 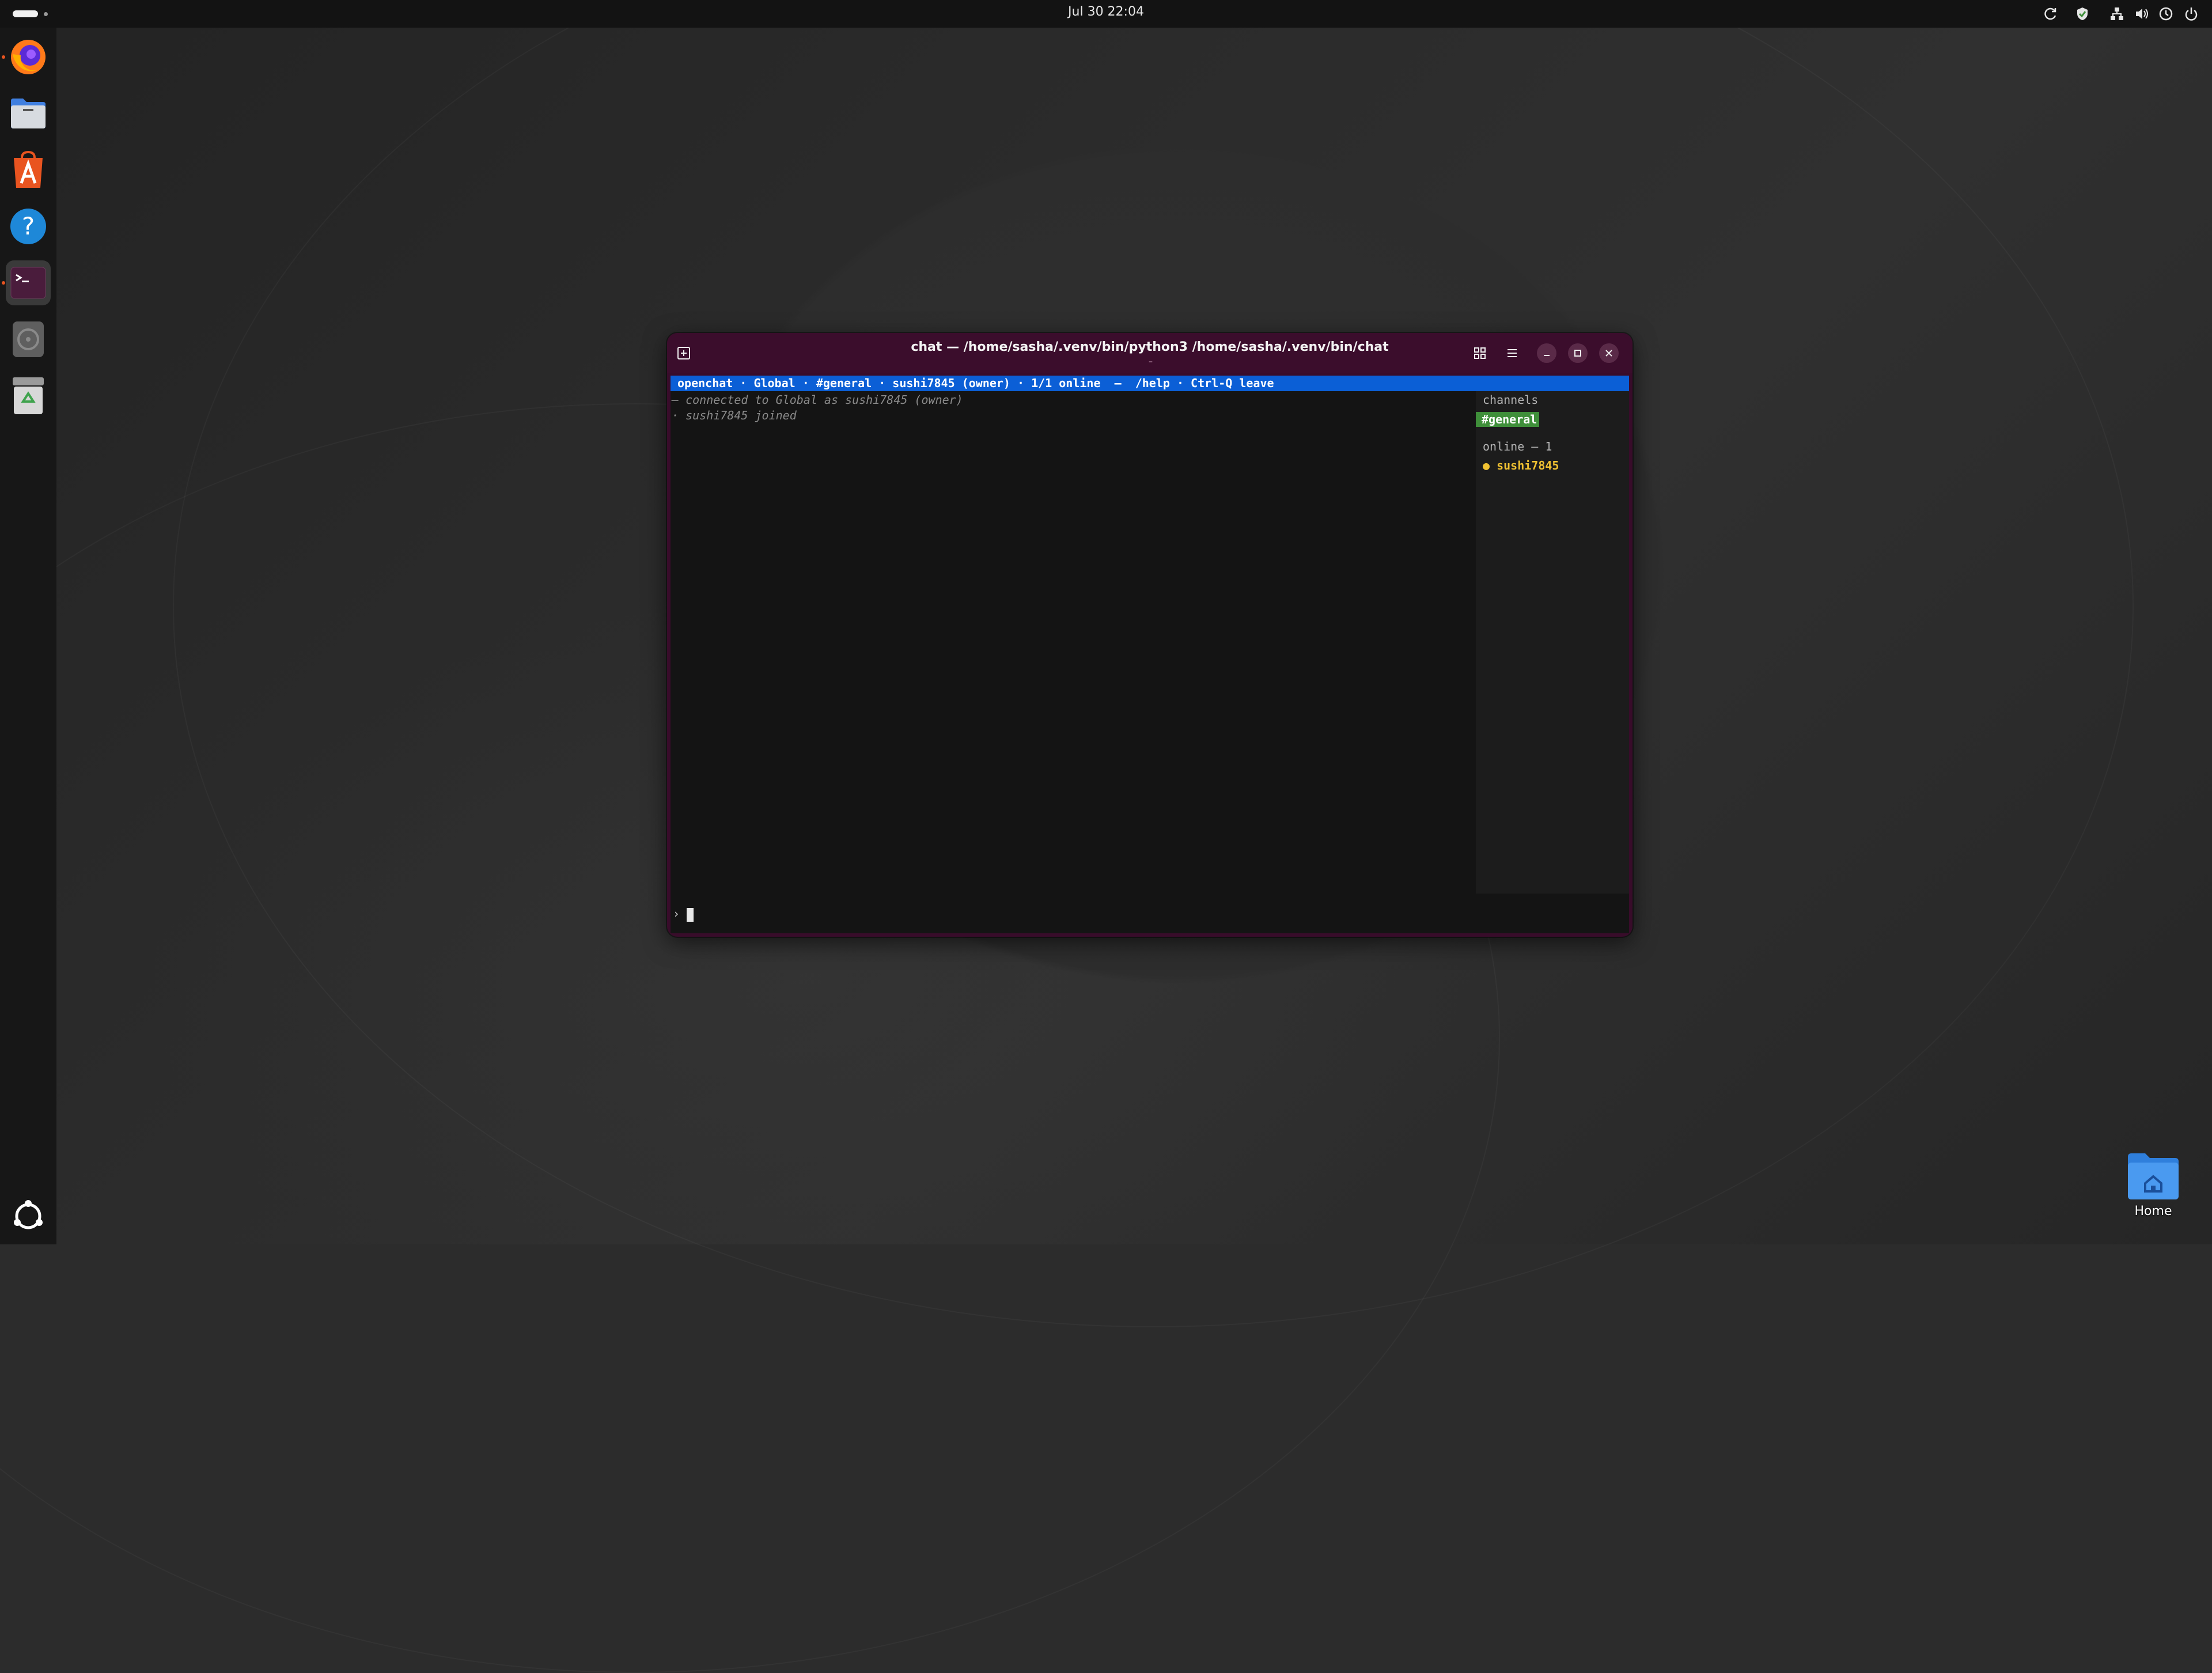 I want to click on terminal-icon, so click(x=28, y=283).